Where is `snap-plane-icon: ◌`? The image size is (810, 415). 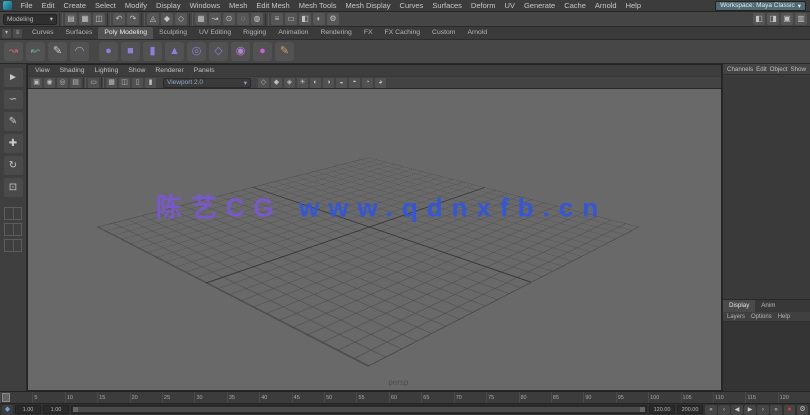
snap-plane-icon: ◌ is located at coordinates (243, 19).